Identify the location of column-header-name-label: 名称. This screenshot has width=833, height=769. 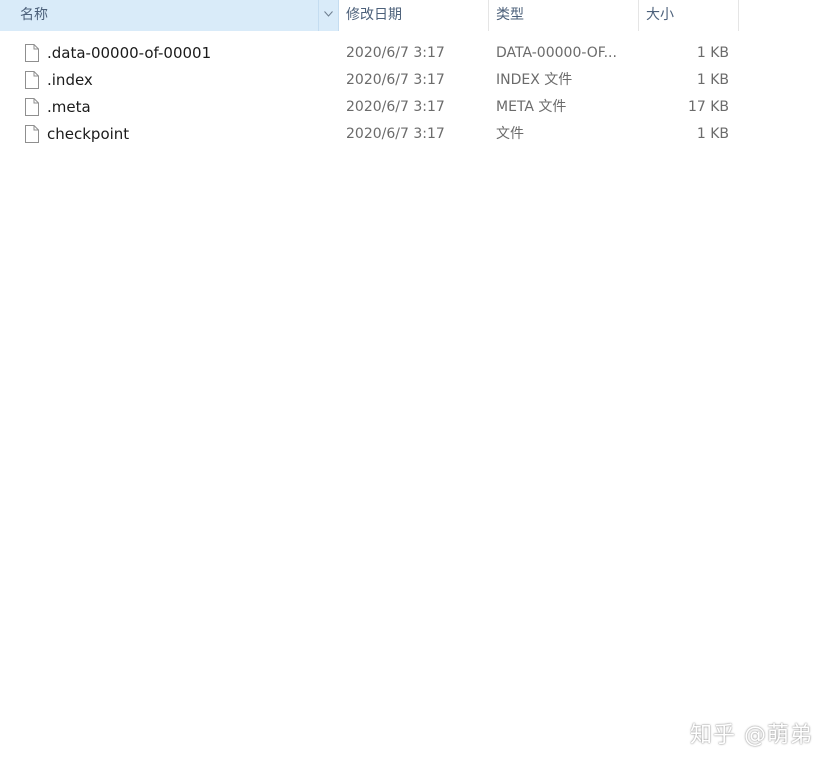
(34, 15).